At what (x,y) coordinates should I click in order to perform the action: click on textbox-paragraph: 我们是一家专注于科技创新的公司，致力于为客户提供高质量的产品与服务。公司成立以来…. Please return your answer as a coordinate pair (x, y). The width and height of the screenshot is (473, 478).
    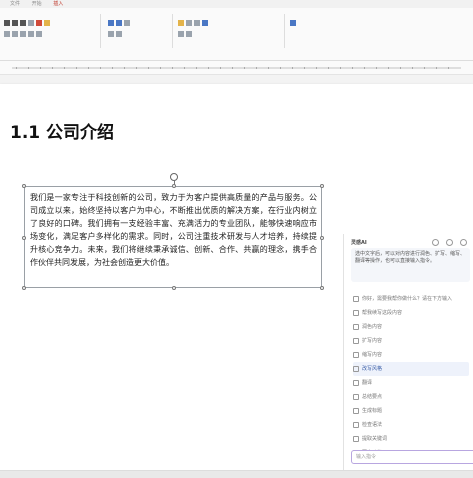
    Looking at the image, I should click on (173, 230).